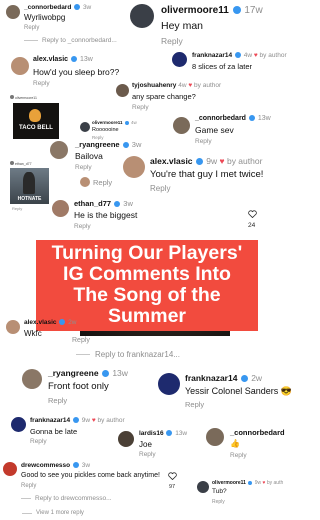  I want to click on comment: _connorbedard, so click(257, 432).